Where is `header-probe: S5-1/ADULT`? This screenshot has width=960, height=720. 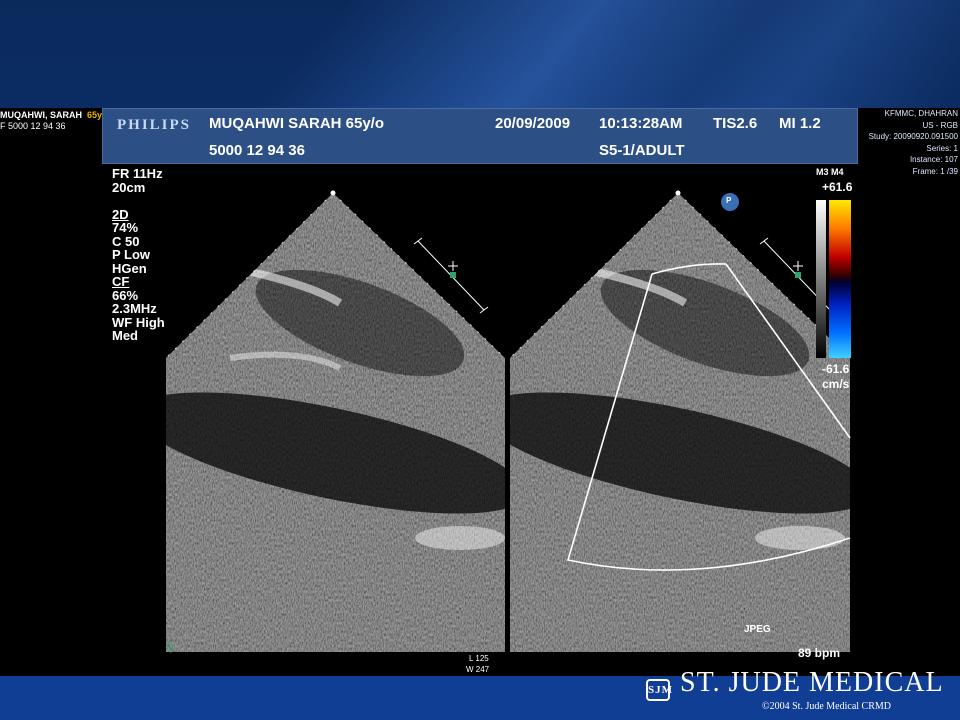 header-probe: S5-1/ADULT is located at coordinates (642, 150).